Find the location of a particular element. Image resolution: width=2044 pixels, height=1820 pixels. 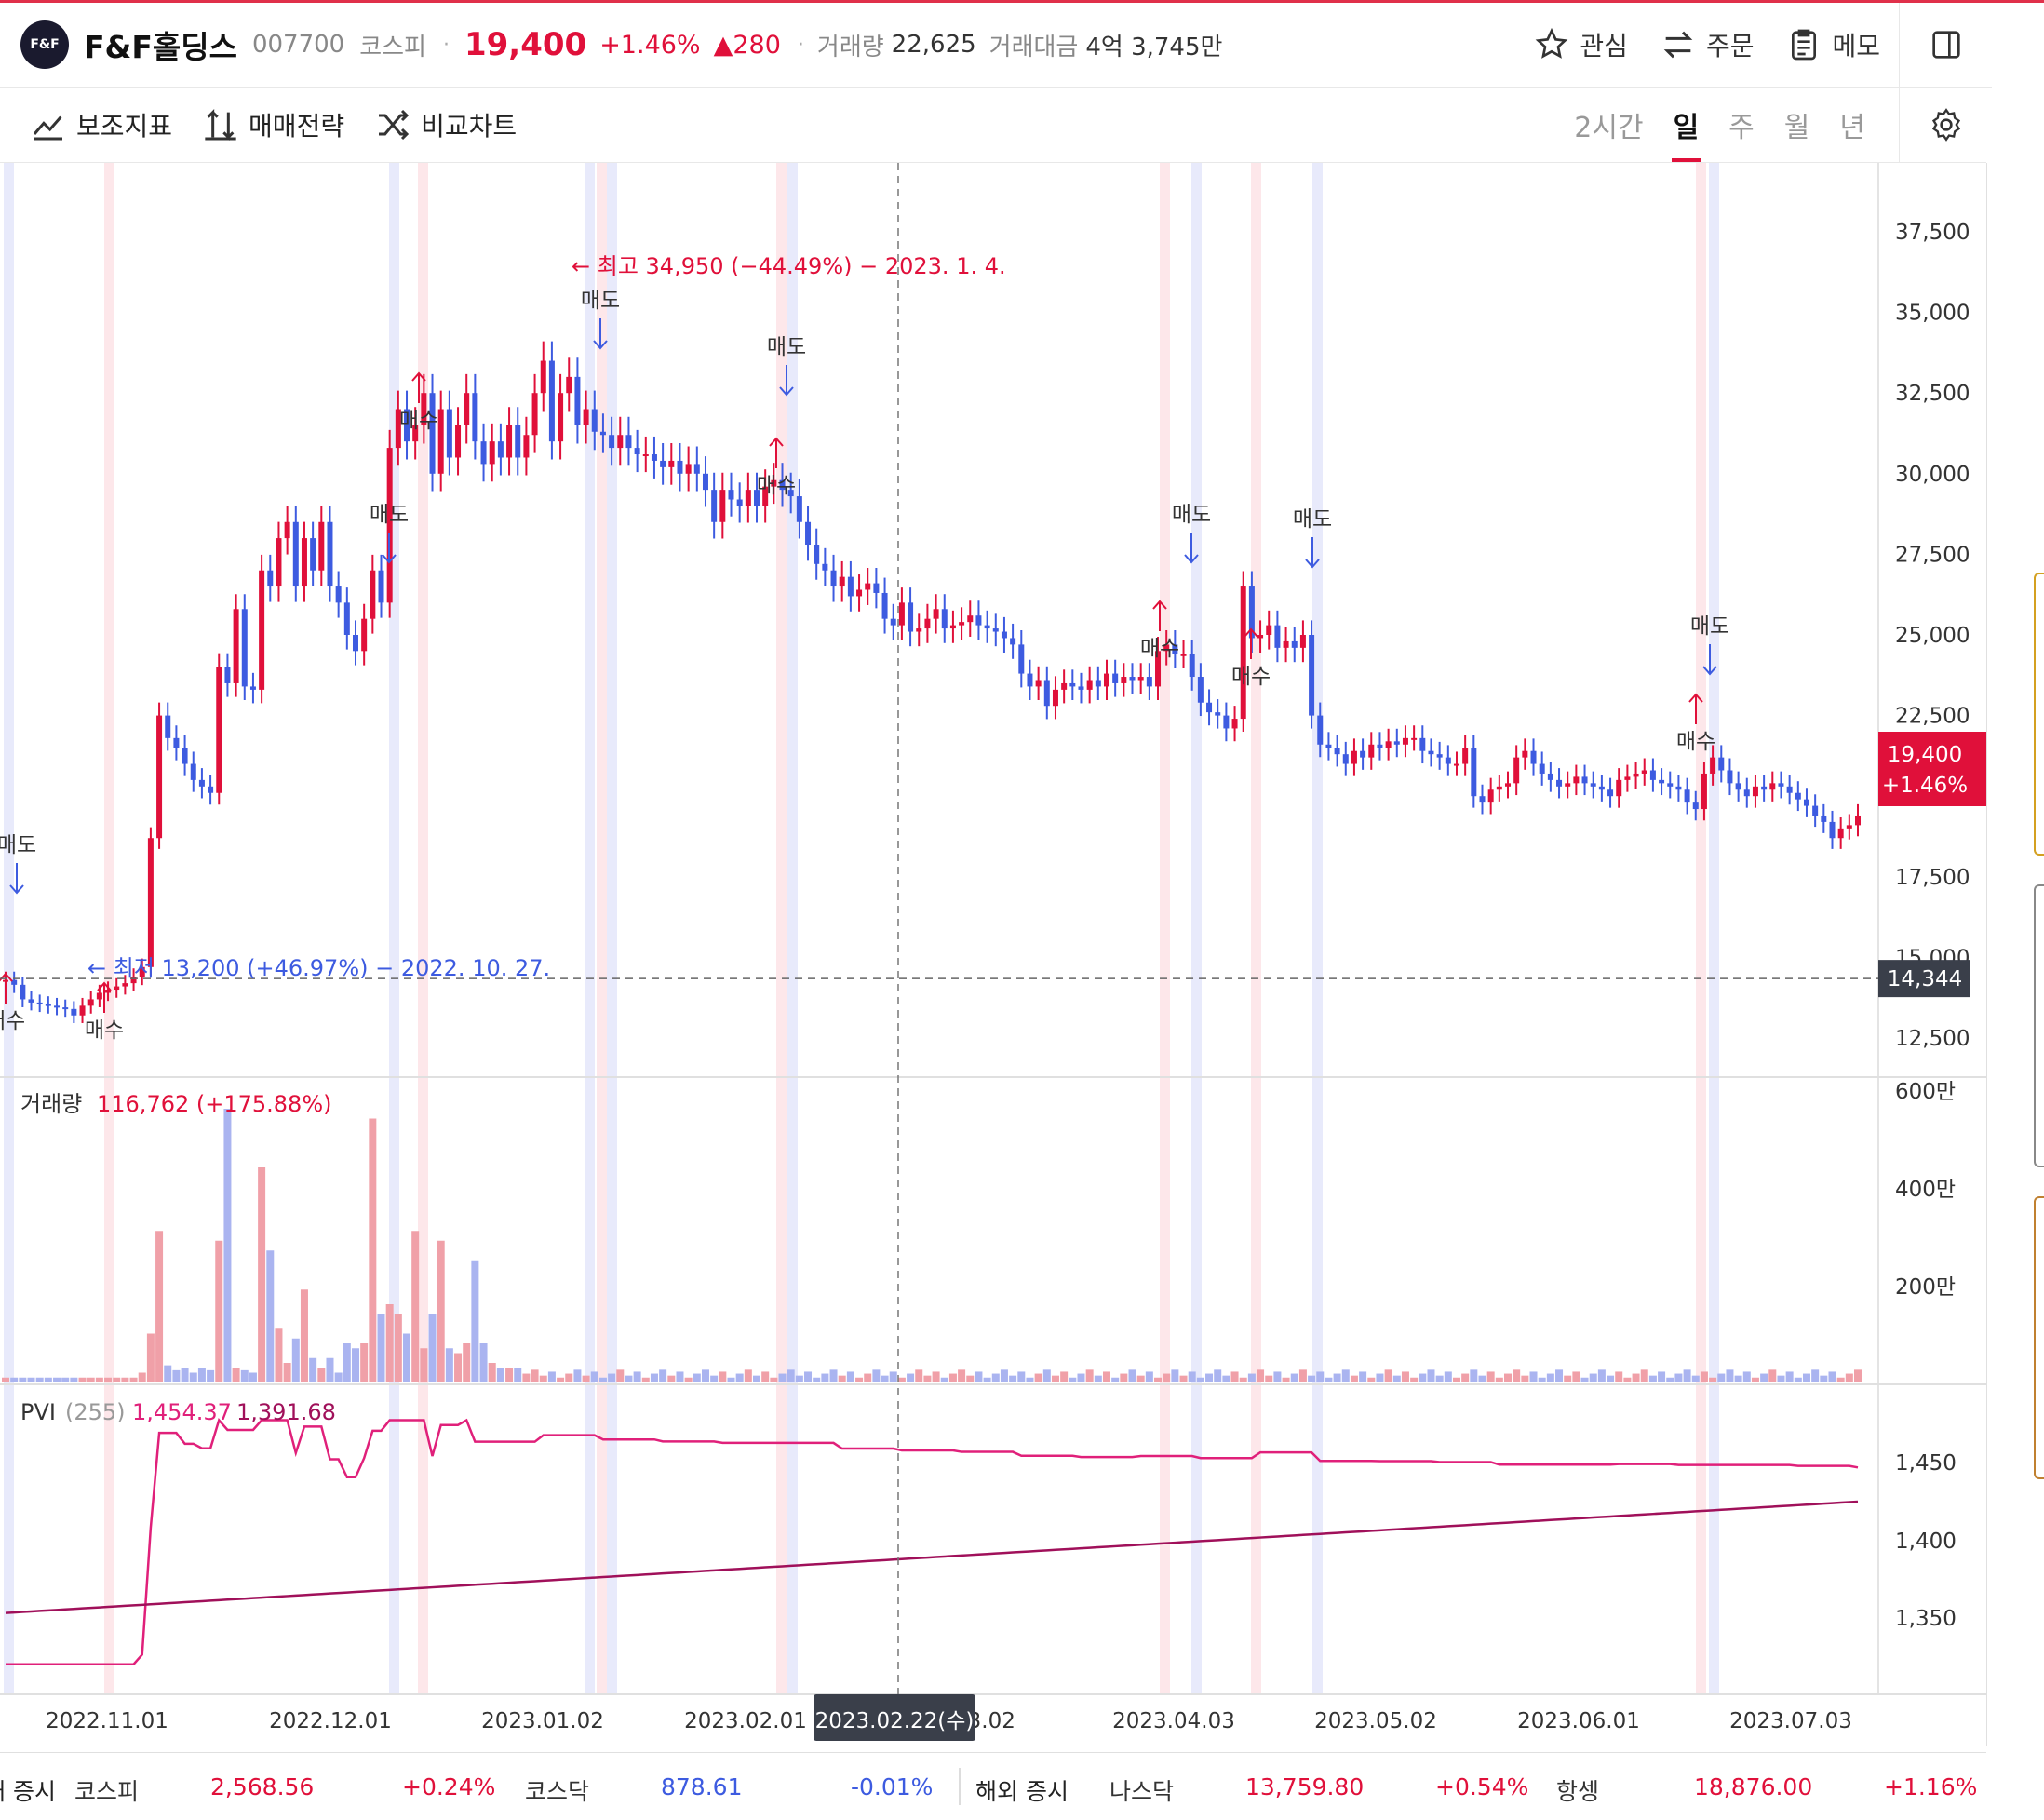

reference-price-tag-value: 14,344 is located at coordinates (1925, 979).